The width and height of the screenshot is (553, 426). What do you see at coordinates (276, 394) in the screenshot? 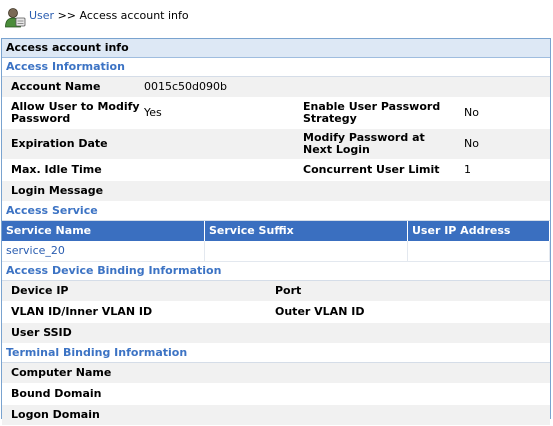
I see `bound-domain-row: Bound Domain` at bounding box center [276, 394].